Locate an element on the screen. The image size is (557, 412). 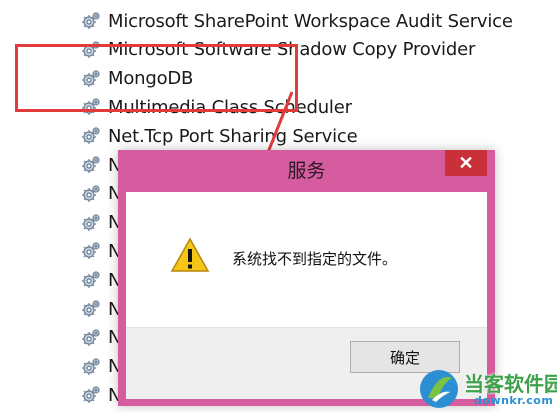
close-button: ✕ is located at coordinates (466, 163).